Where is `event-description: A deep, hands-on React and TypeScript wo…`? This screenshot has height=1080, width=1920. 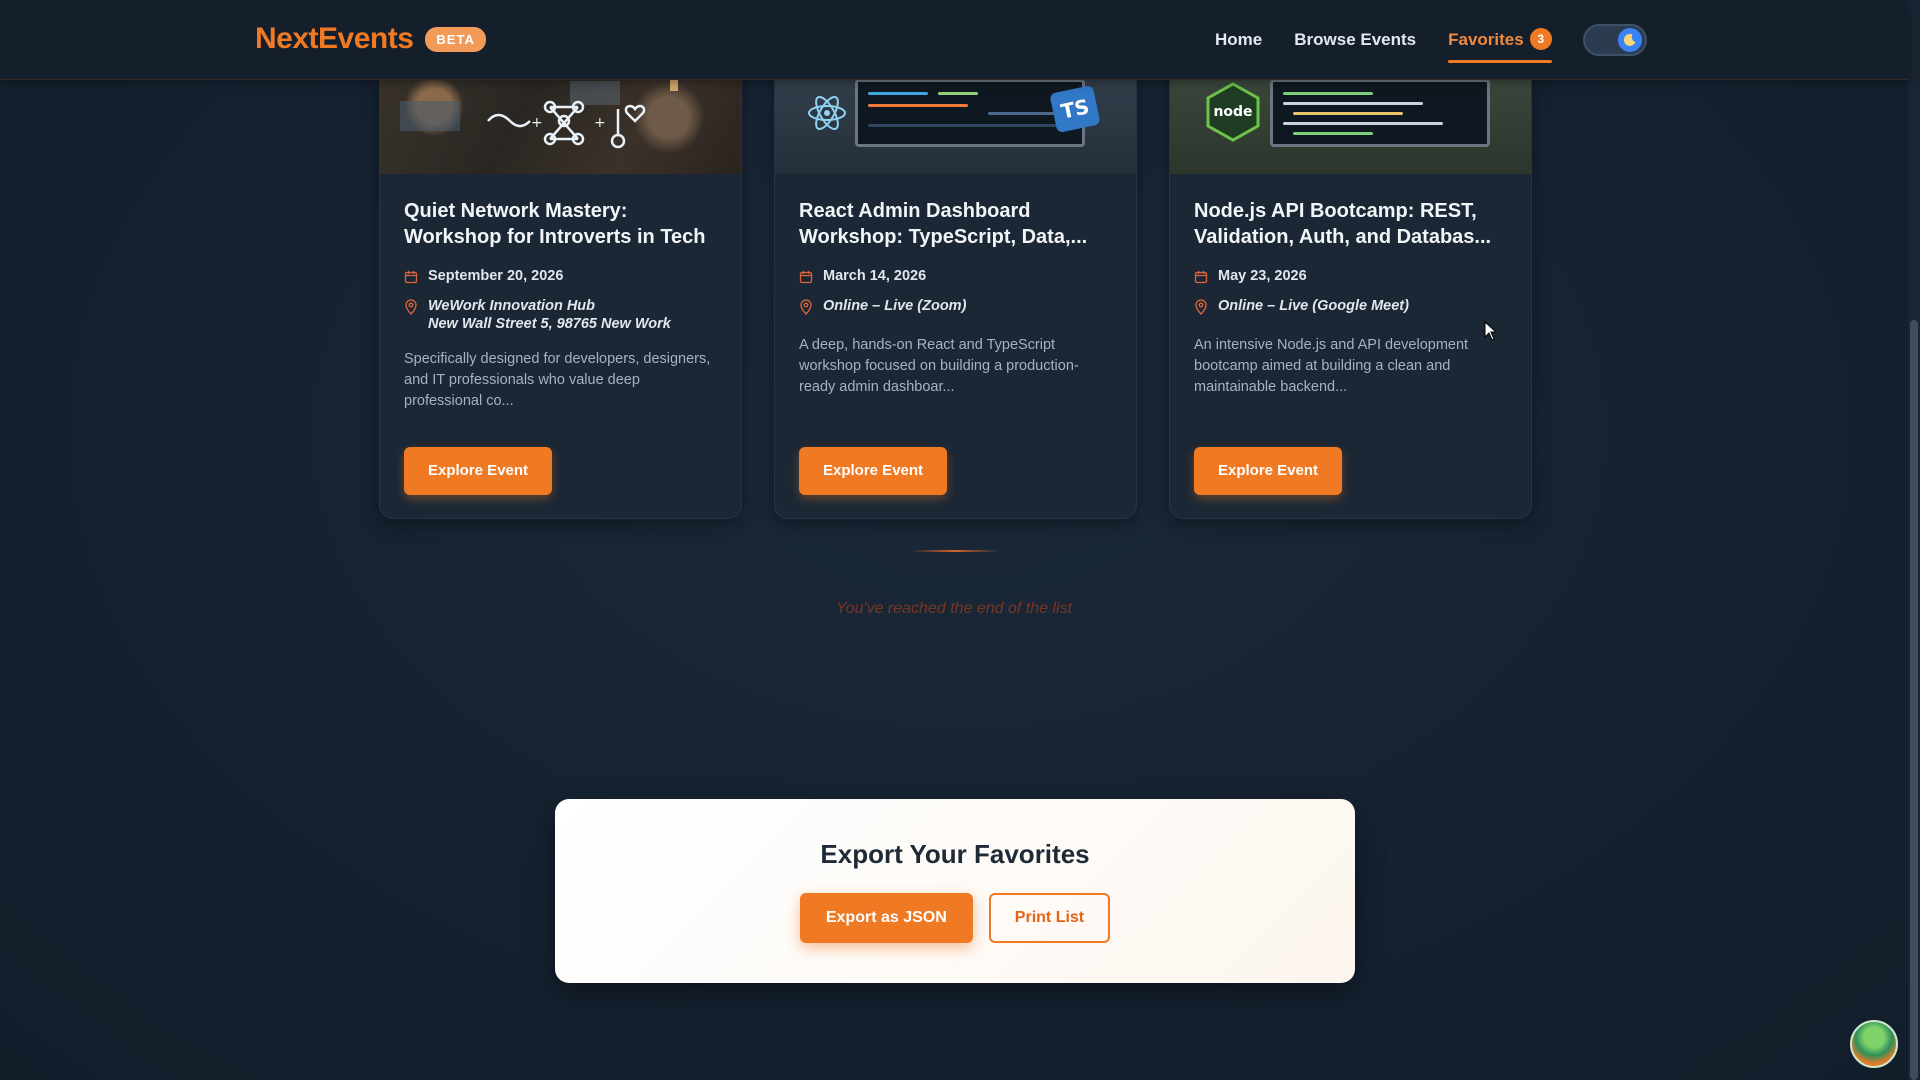 event-description: A deep, hands-on React and TypeScript wo… is located at coordinates (939, 366).